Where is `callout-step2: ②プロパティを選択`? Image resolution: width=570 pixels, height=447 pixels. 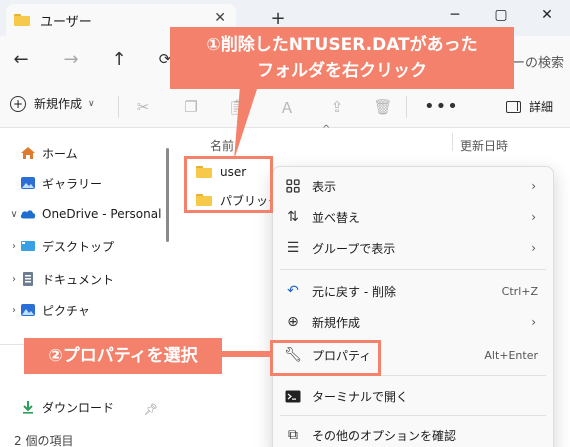
callout-step2: ②プロパティを選択 is located at coordinates (123, 356).